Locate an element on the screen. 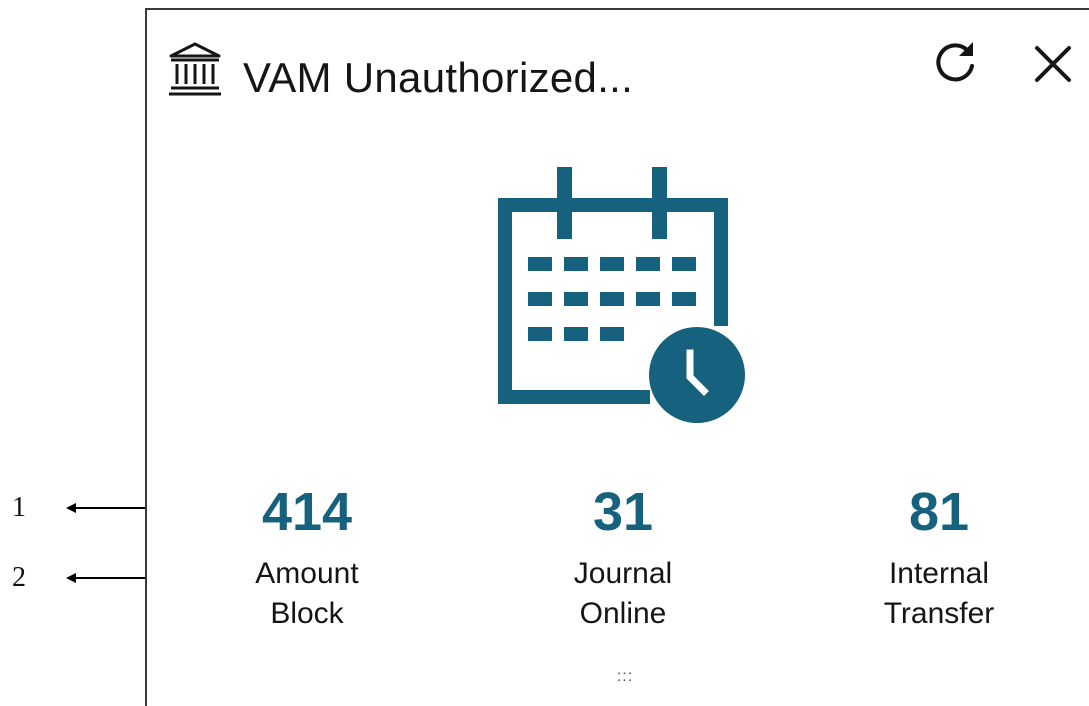  metric-value: 81 is located at coordinates (939, 512).